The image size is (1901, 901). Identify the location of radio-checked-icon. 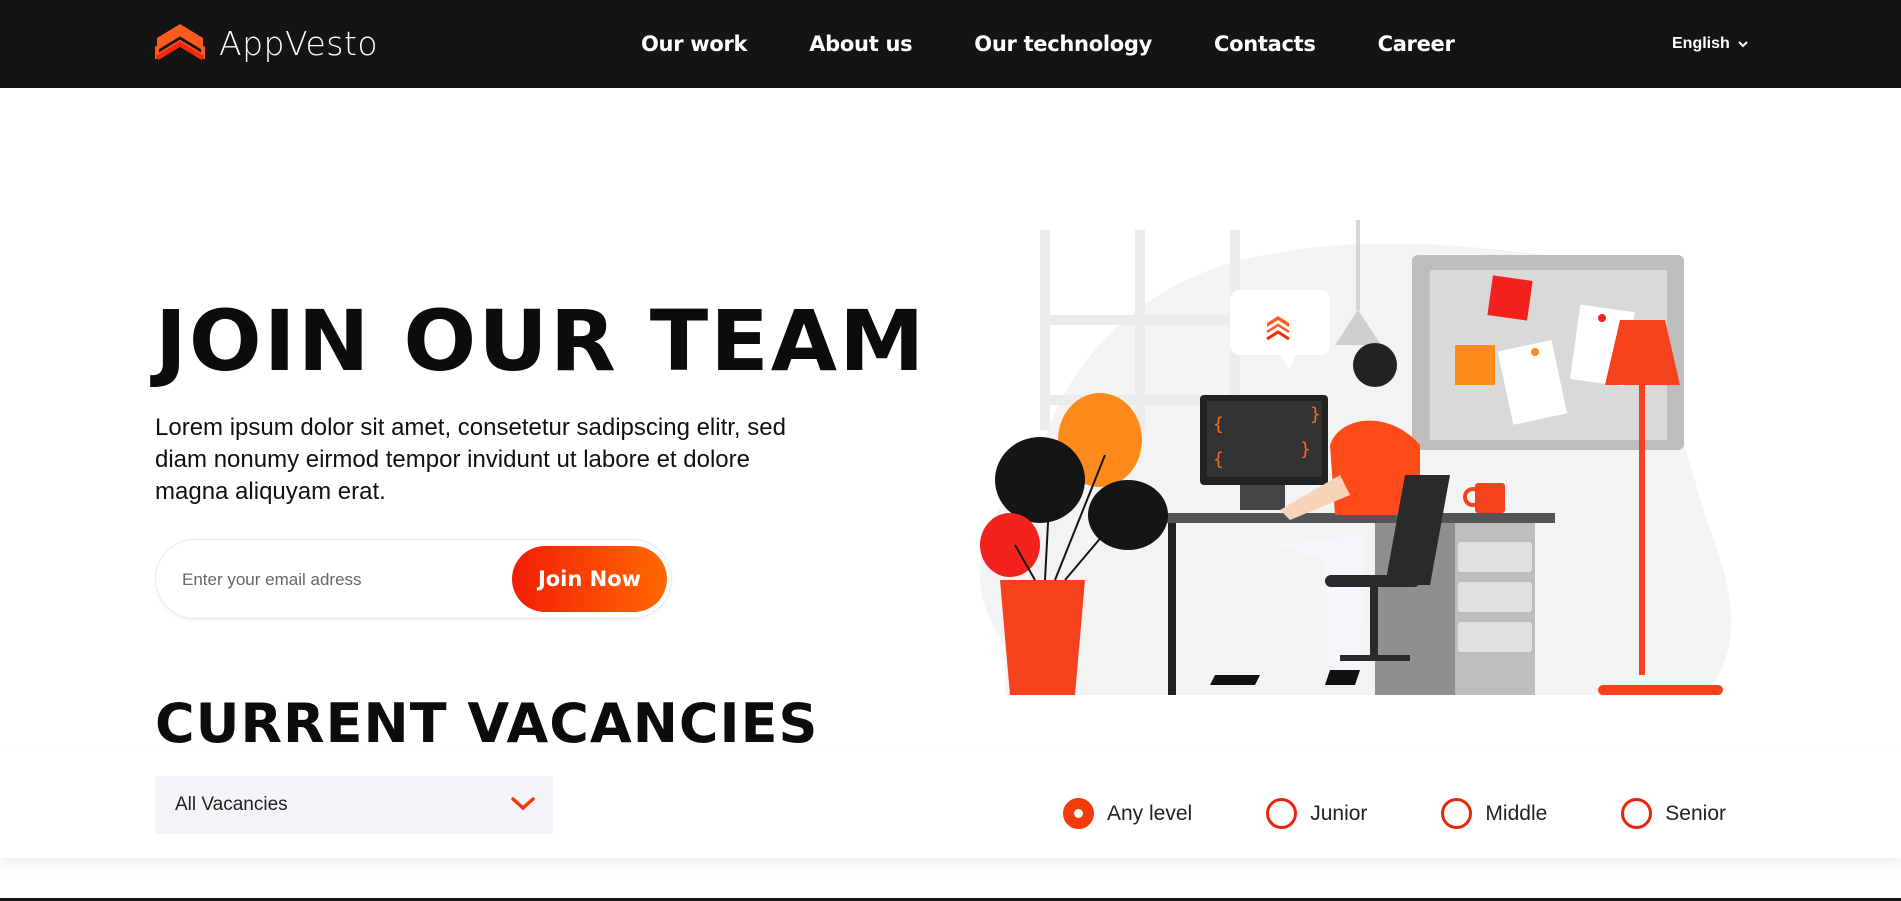
(1078, 813).